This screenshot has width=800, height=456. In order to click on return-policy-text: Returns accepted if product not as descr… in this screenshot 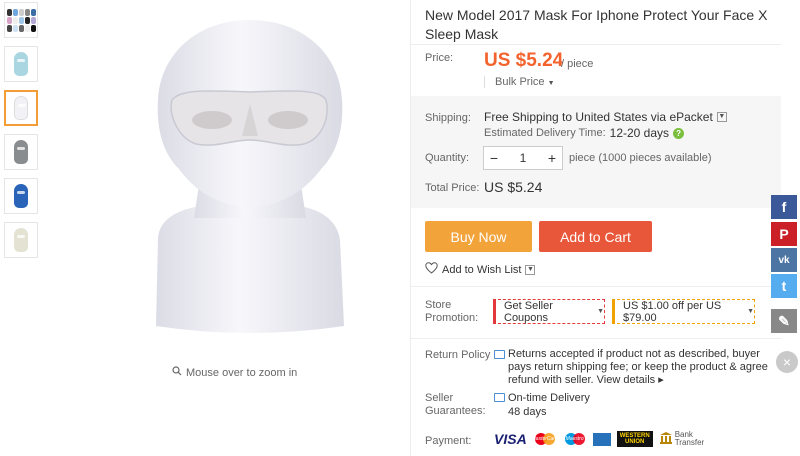, I will do `click(643, 367)`.